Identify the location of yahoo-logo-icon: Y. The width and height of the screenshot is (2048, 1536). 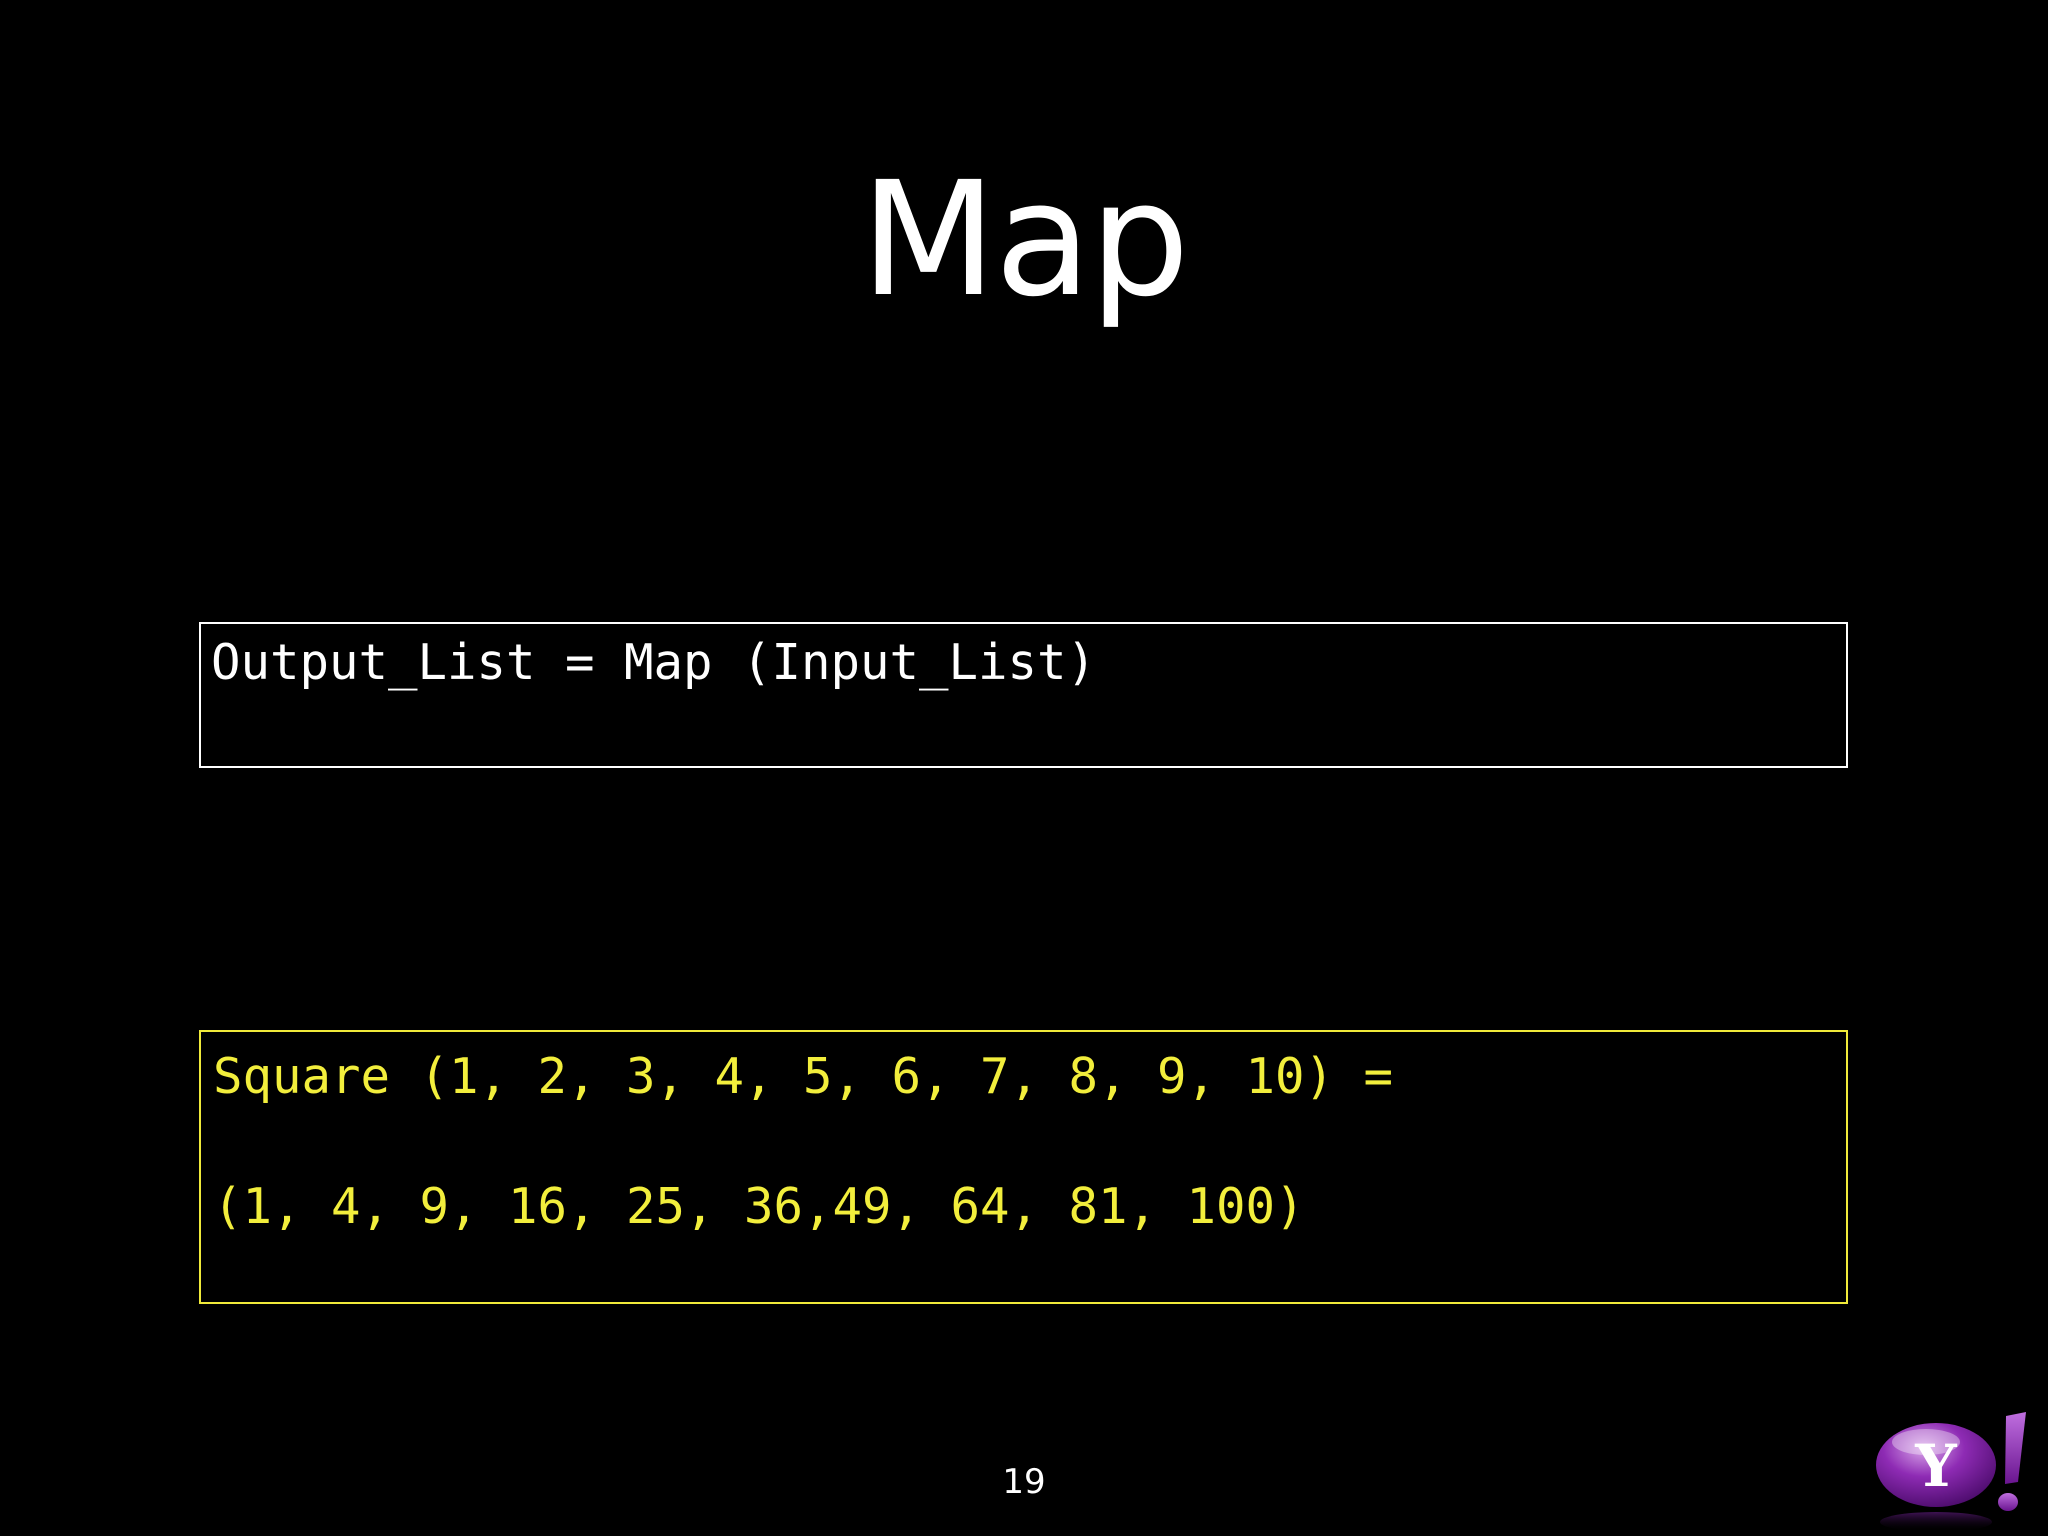
(1951, 1472).